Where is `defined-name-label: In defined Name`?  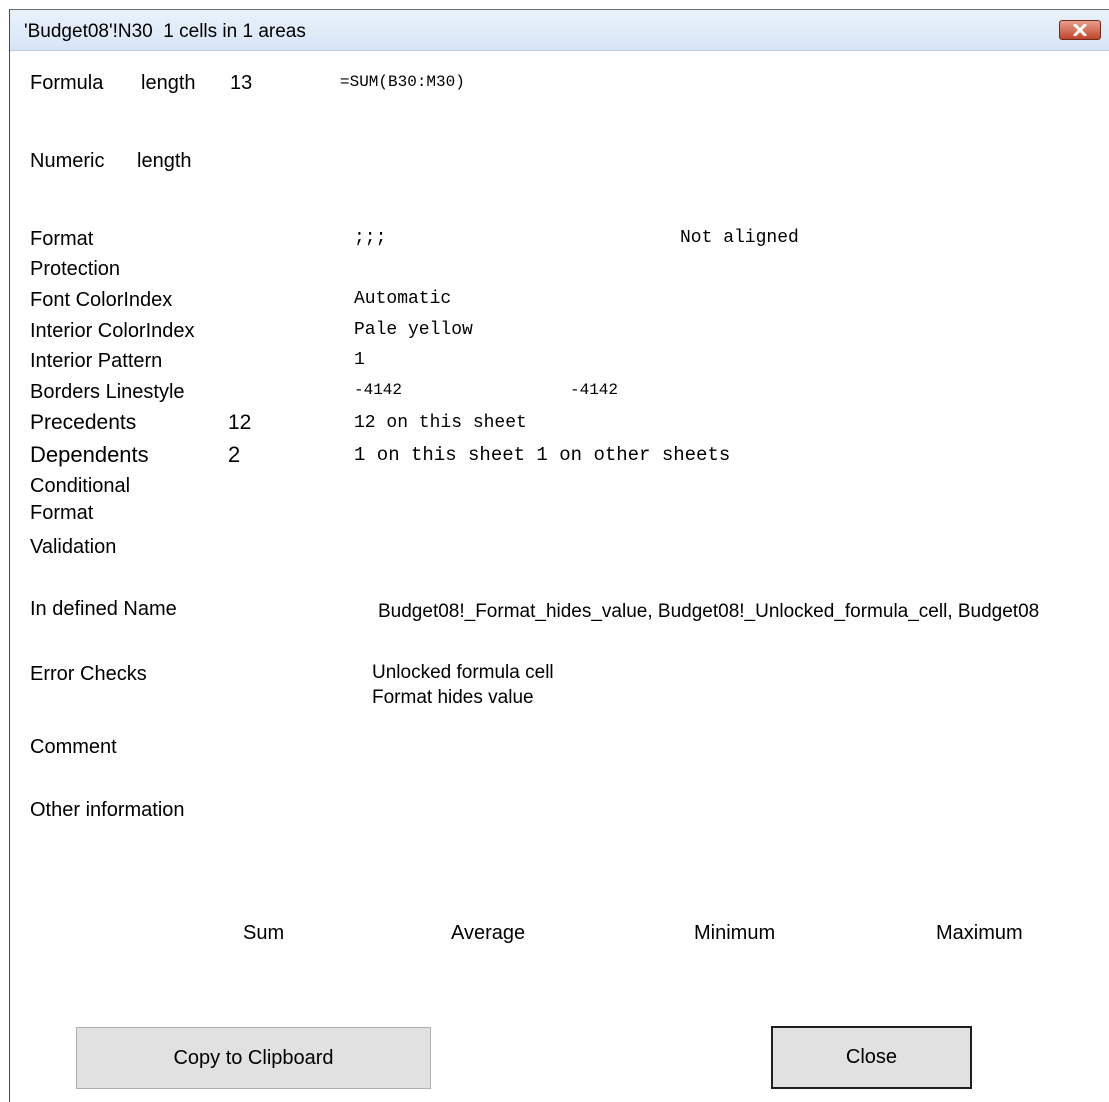 defined-name-label: In defined Name is located at coordinates (103, 609).